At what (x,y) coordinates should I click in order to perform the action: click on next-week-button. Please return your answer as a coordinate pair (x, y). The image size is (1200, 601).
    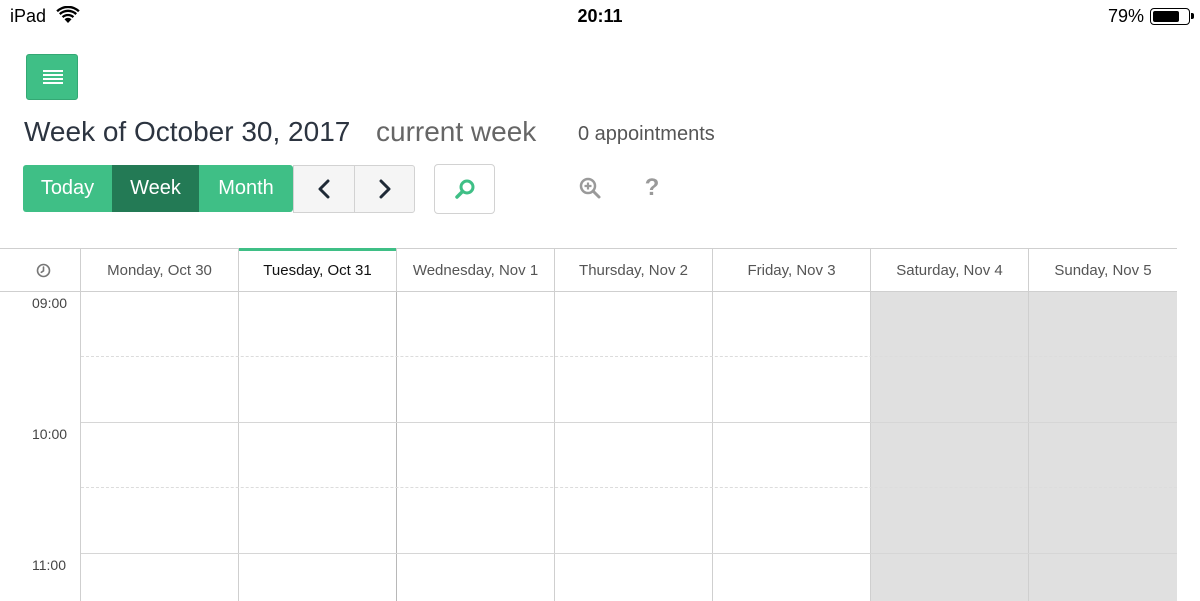
    Looking at the image, I should click on (384, 189).